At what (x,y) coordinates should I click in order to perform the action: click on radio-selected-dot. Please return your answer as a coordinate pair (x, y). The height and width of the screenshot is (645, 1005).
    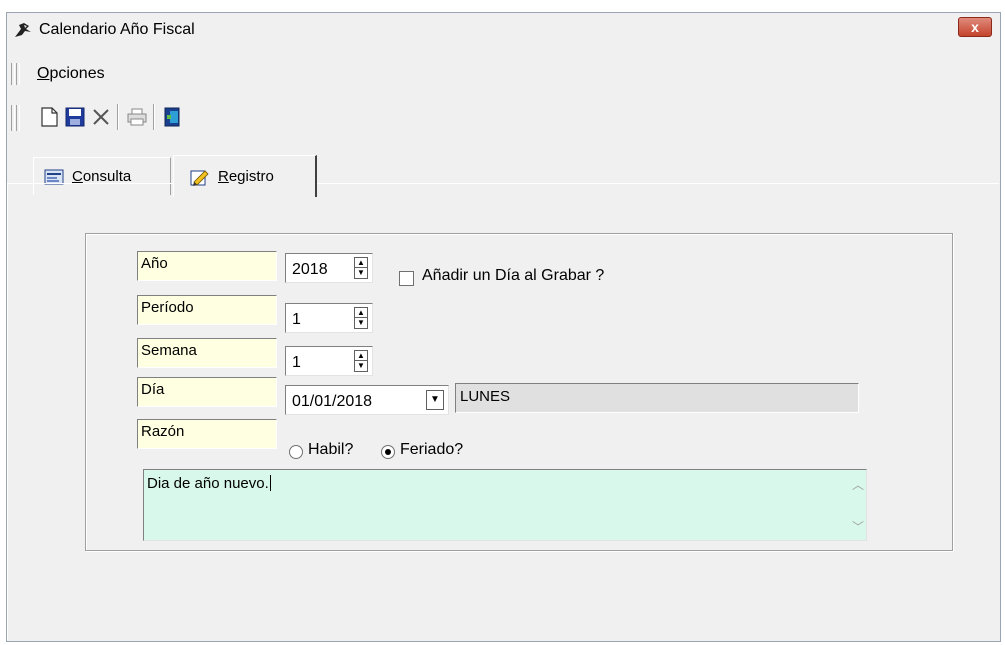
    Looking at the image, I should click on (388, 452).